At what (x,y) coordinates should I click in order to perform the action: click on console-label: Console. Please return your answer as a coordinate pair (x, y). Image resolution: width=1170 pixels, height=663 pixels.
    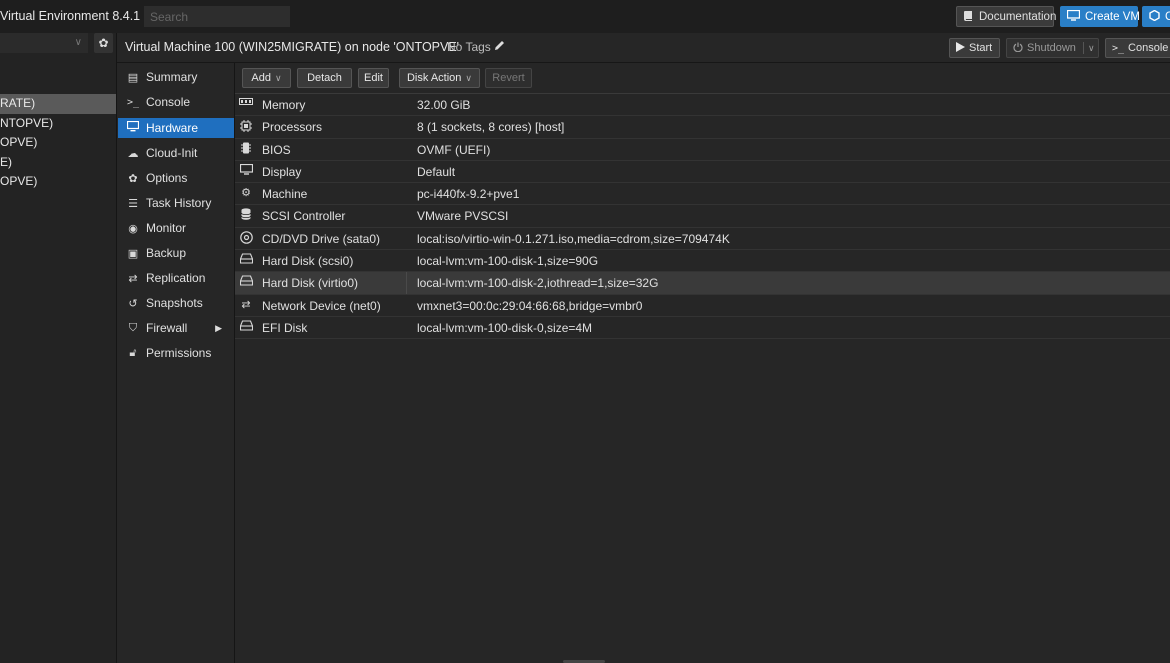
    Looking at the image, I should click on (1148, 48).